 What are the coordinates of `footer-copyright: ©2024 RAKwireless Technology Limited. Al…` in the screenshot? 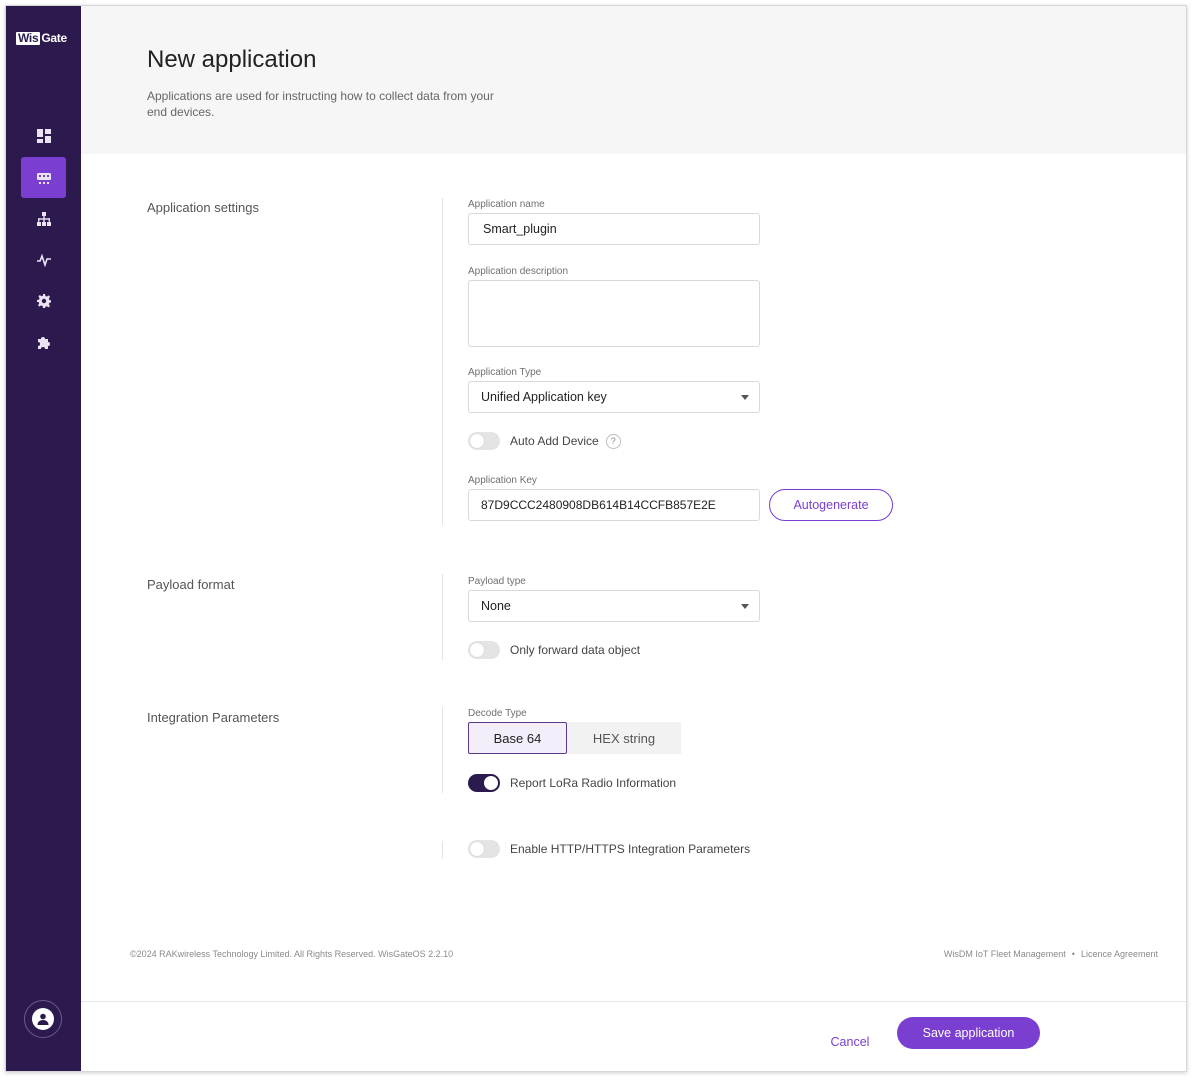 It's located at (292, 954).